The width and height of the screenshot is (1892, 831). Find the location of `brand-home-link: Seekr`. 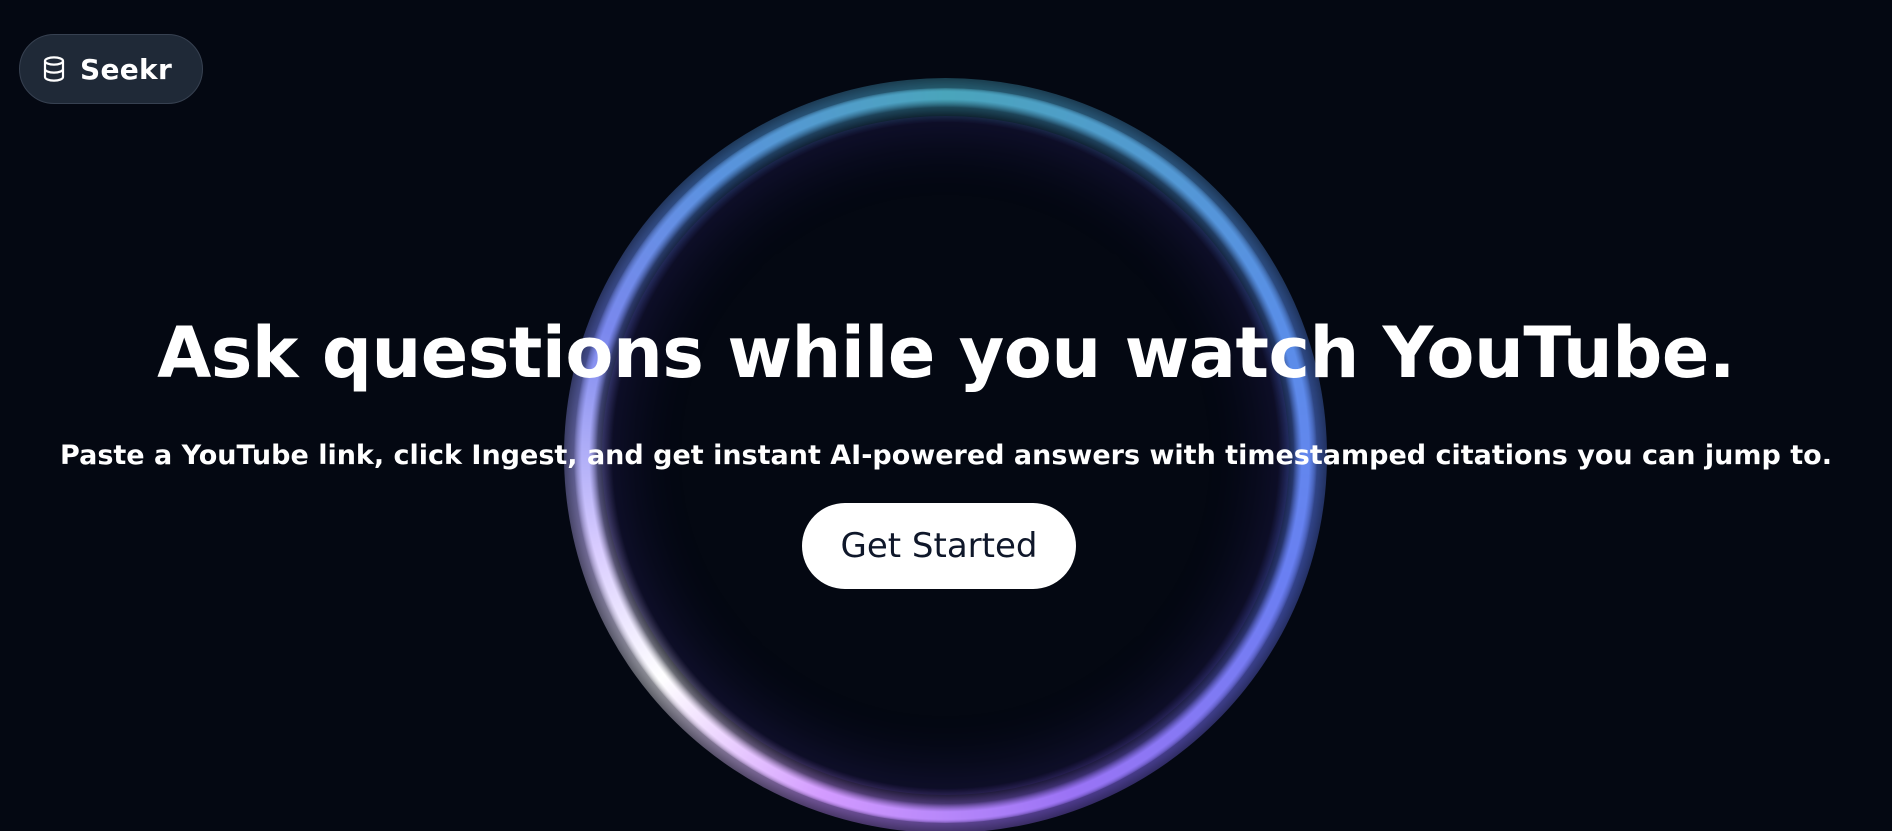

brand-home-link: Seekr is located at coordinates (111, 69).